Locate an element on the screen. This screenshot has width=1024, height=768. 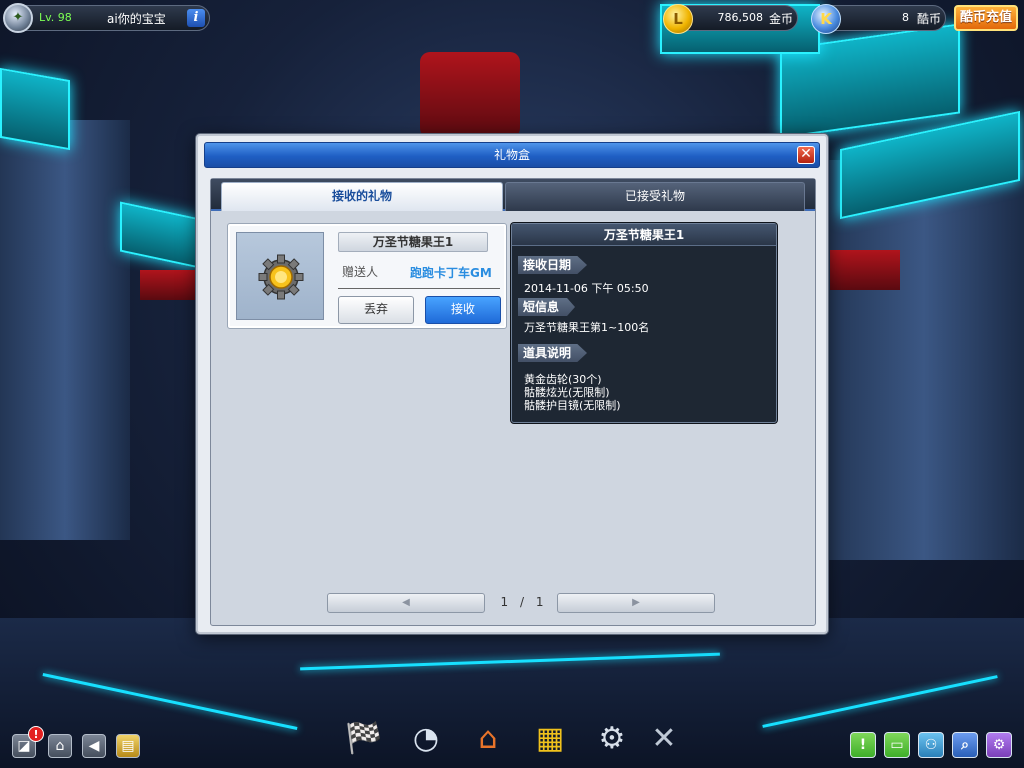
message-heading: 短信息 is located at coordinates (547, 307).